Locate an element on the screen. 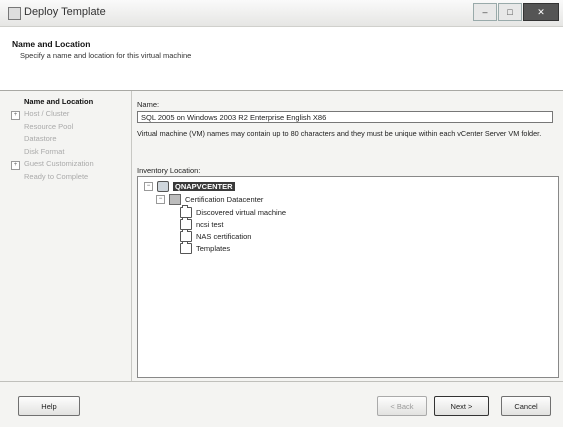  tree-node-folder: NAS certification is located at coordinates (216, 235).